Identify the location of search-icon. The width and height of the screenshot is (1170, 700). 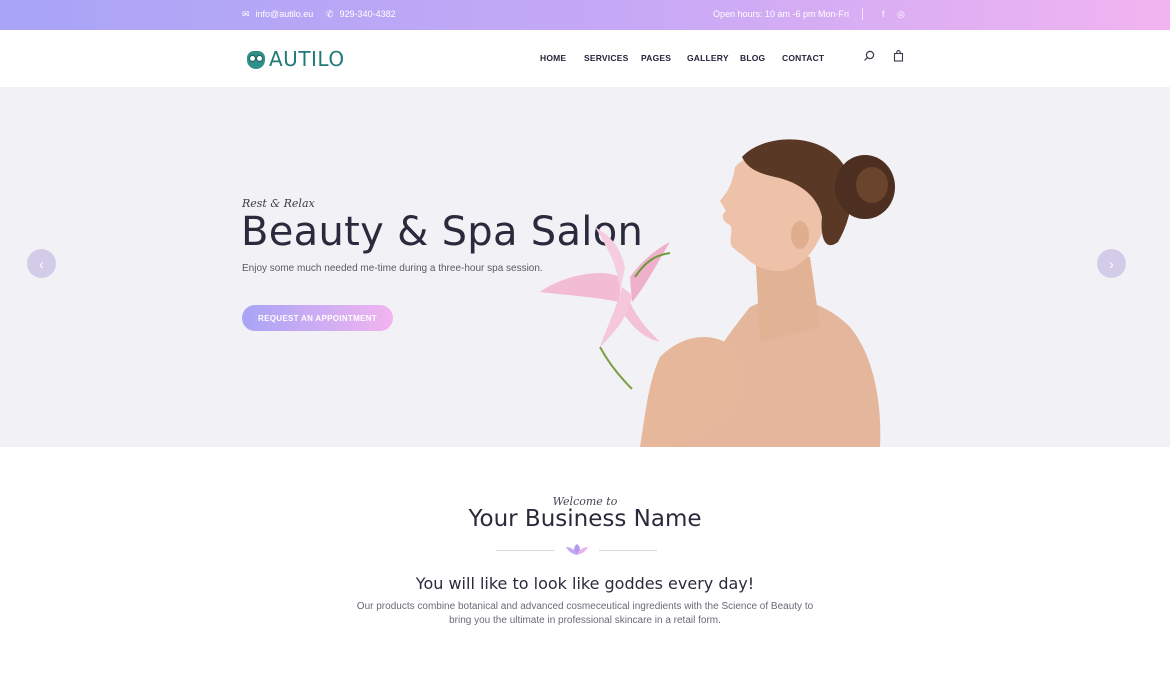
(869, 57).